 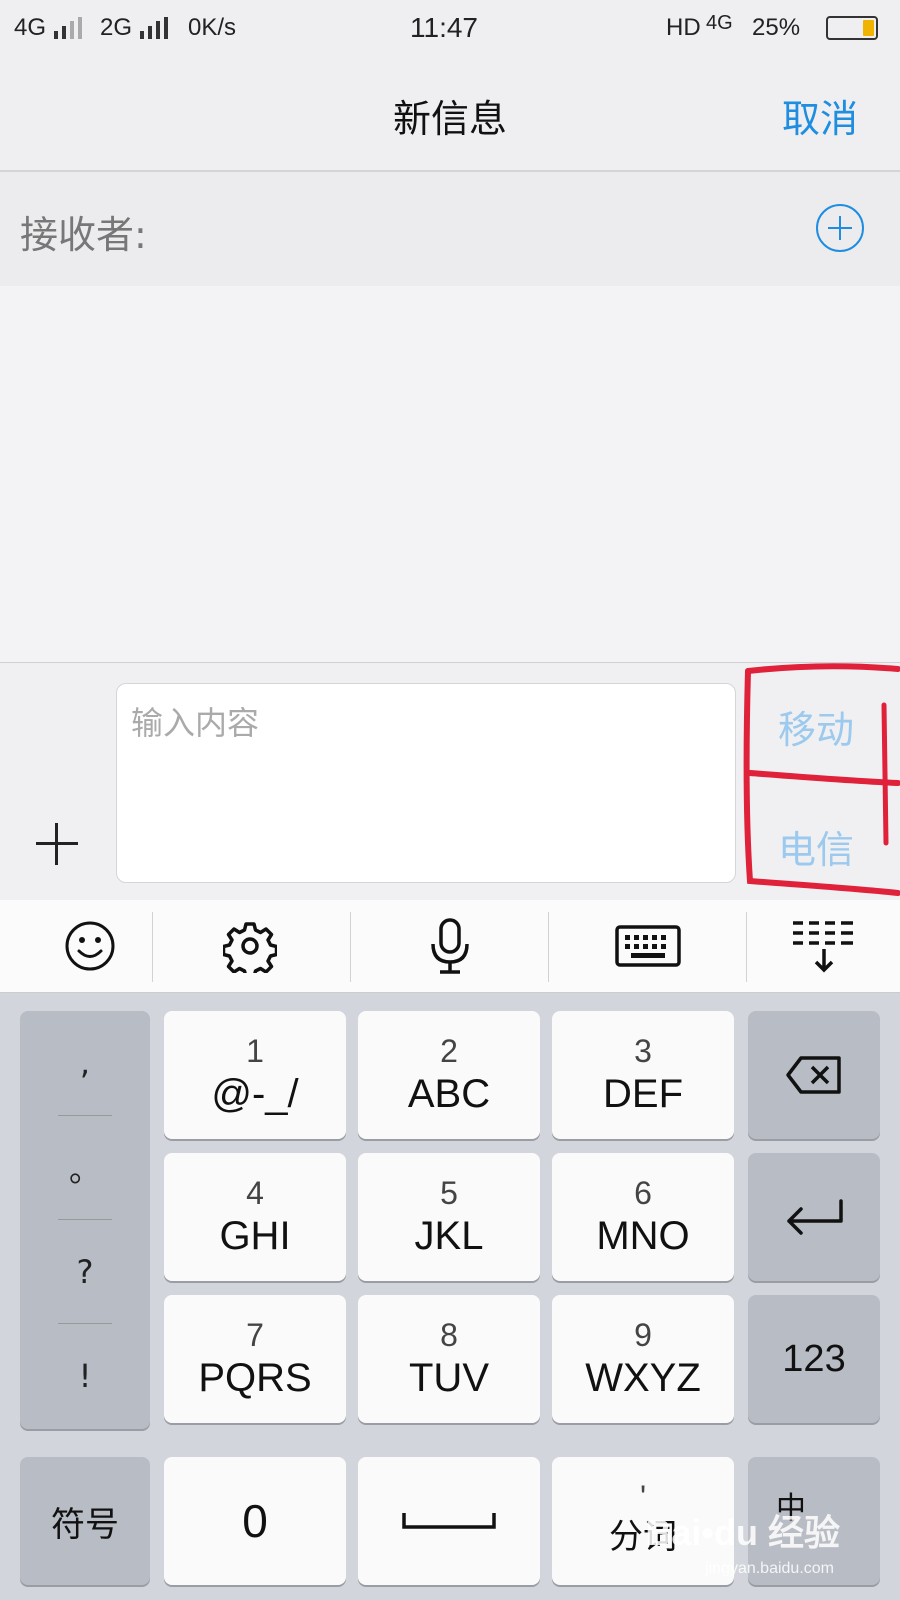 I want to click on space-key, so click(x=449, y=1521).